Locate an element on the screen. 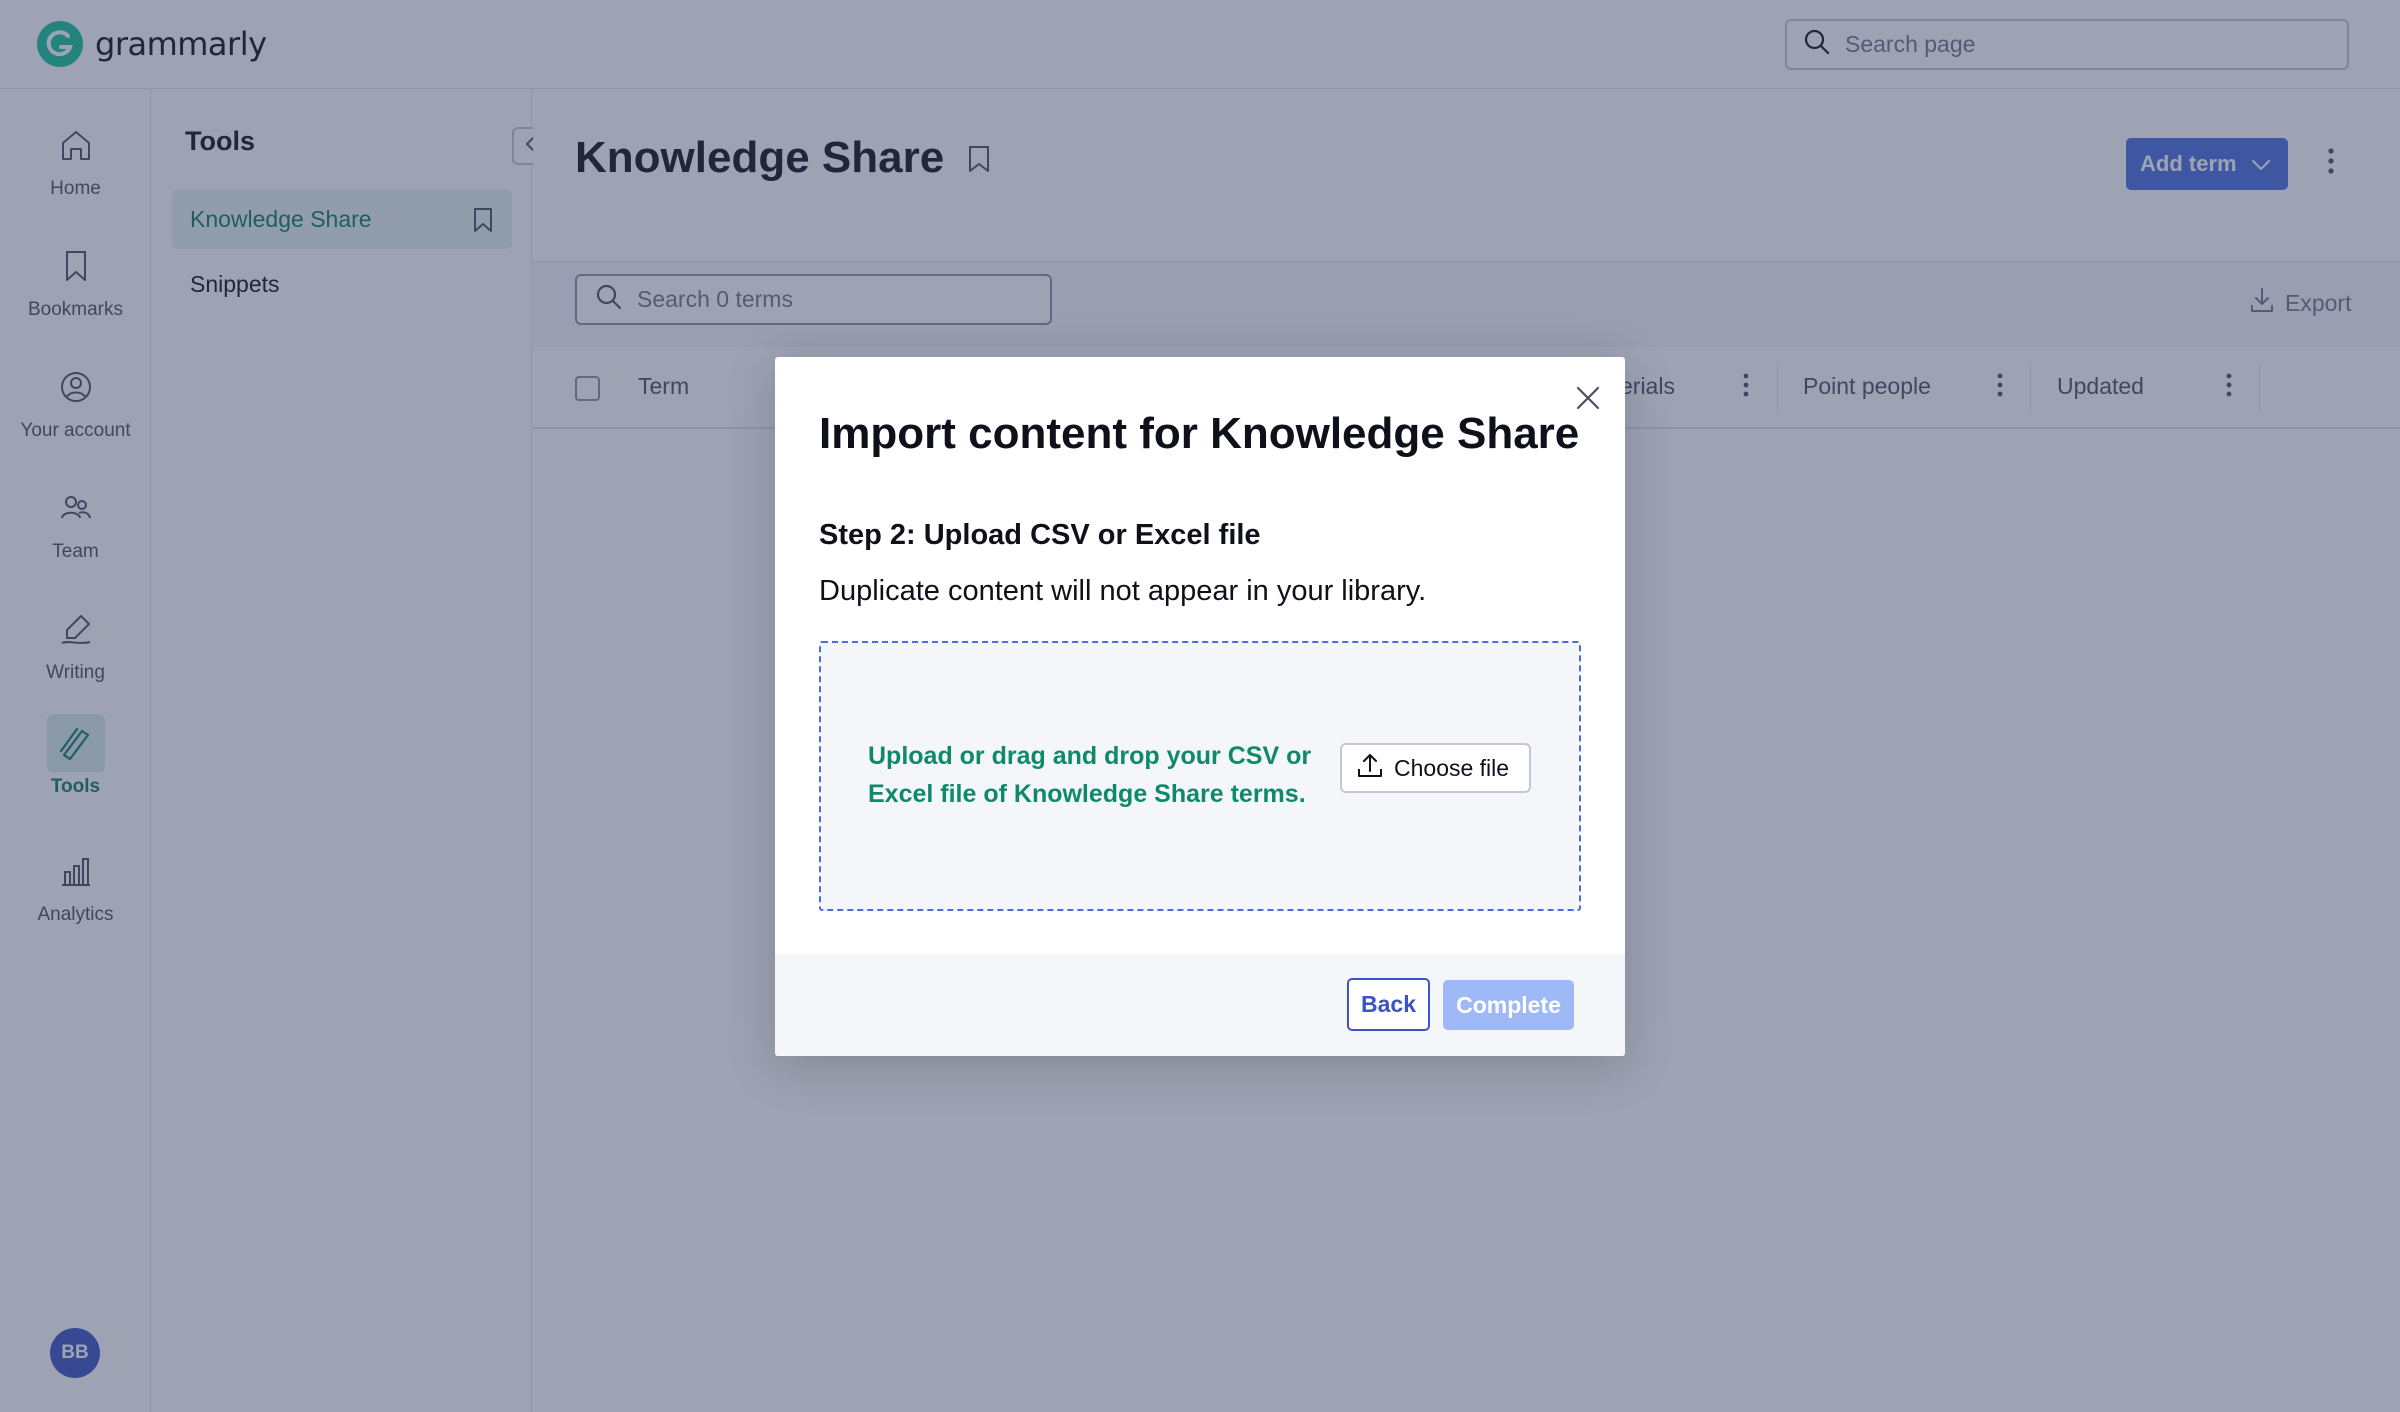 The image size is (2400, 1412). complete-button: Complete is located at coordinates (1508, 1005).